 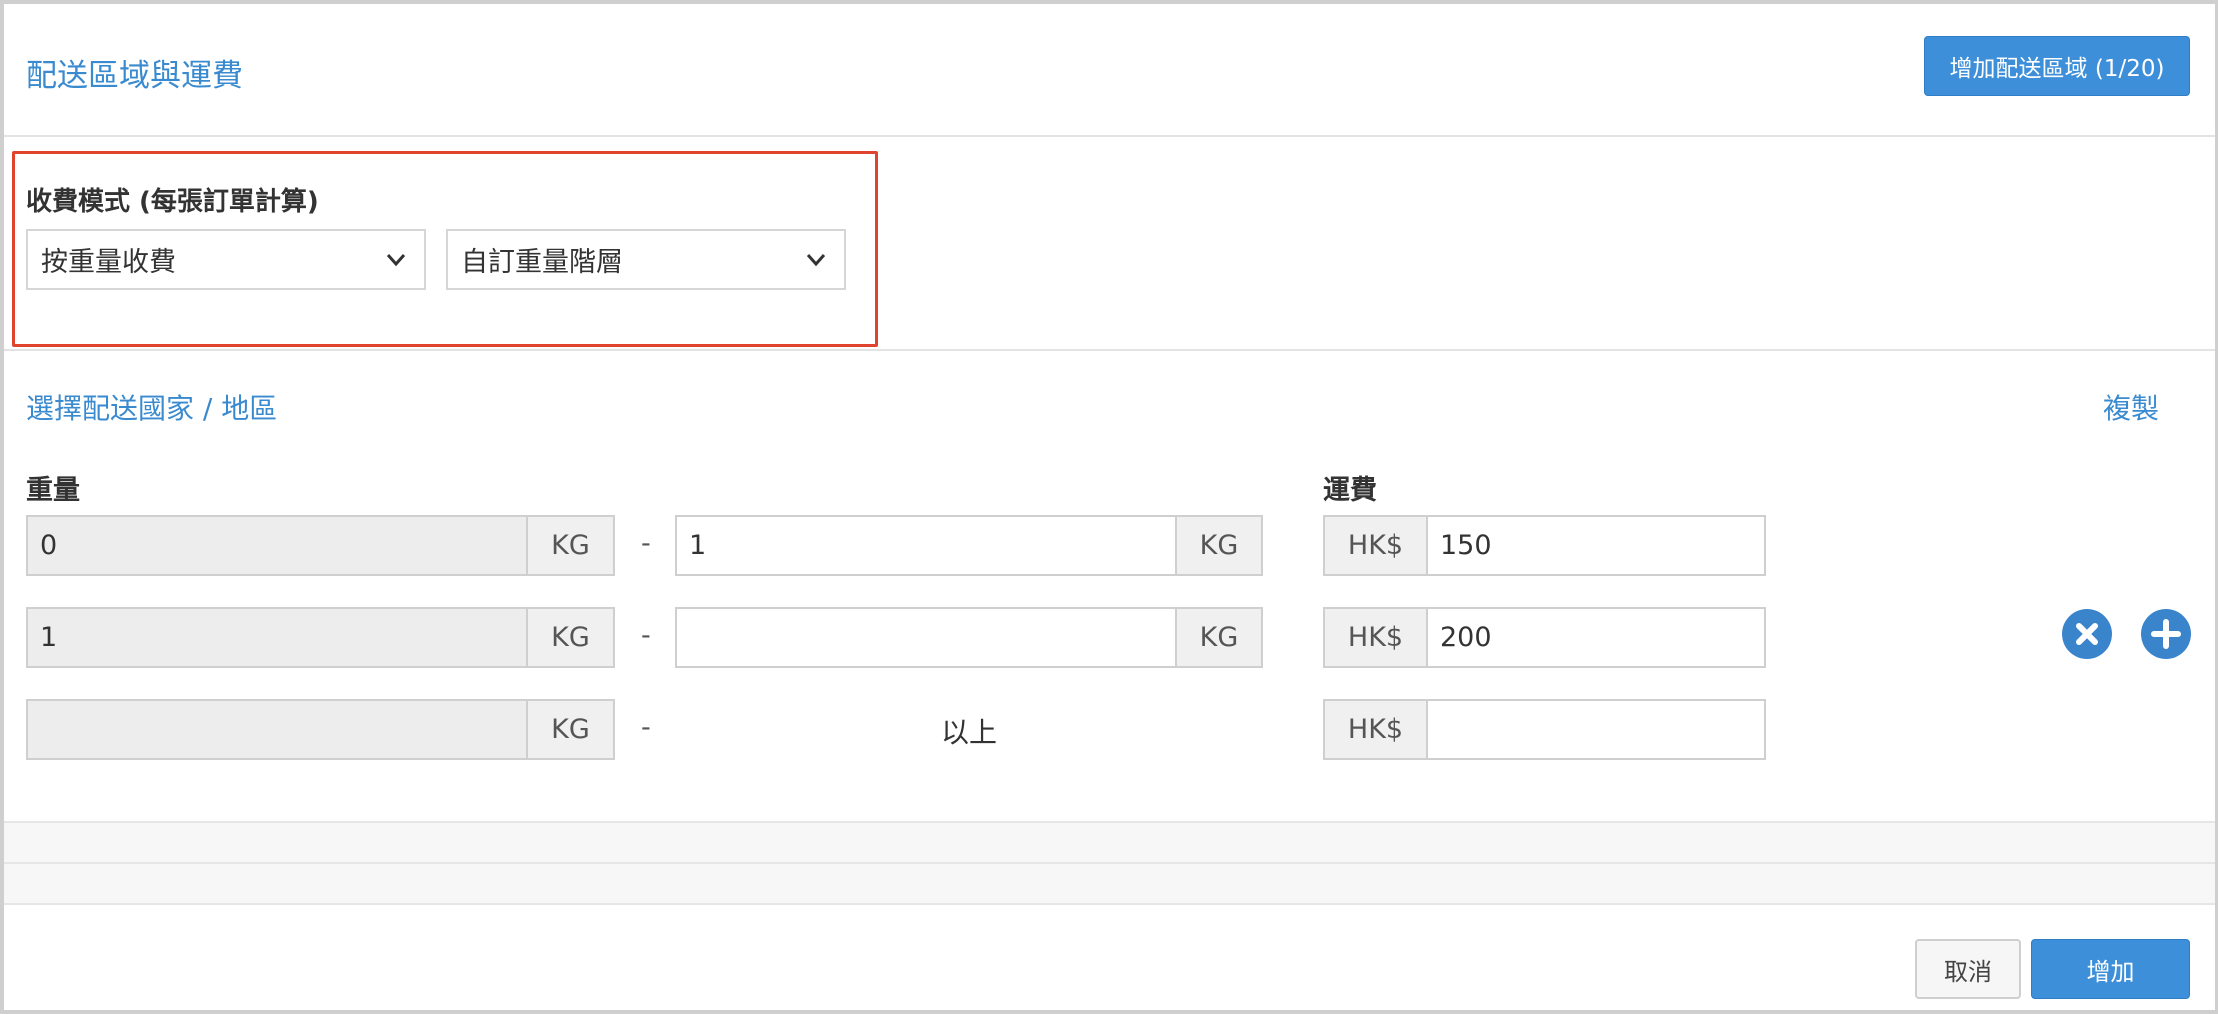 What do you see at coordinates (1219, 637) in the screenshot?
I see `tier-2-to-unit: KG` at bounding box center [1219, 637].